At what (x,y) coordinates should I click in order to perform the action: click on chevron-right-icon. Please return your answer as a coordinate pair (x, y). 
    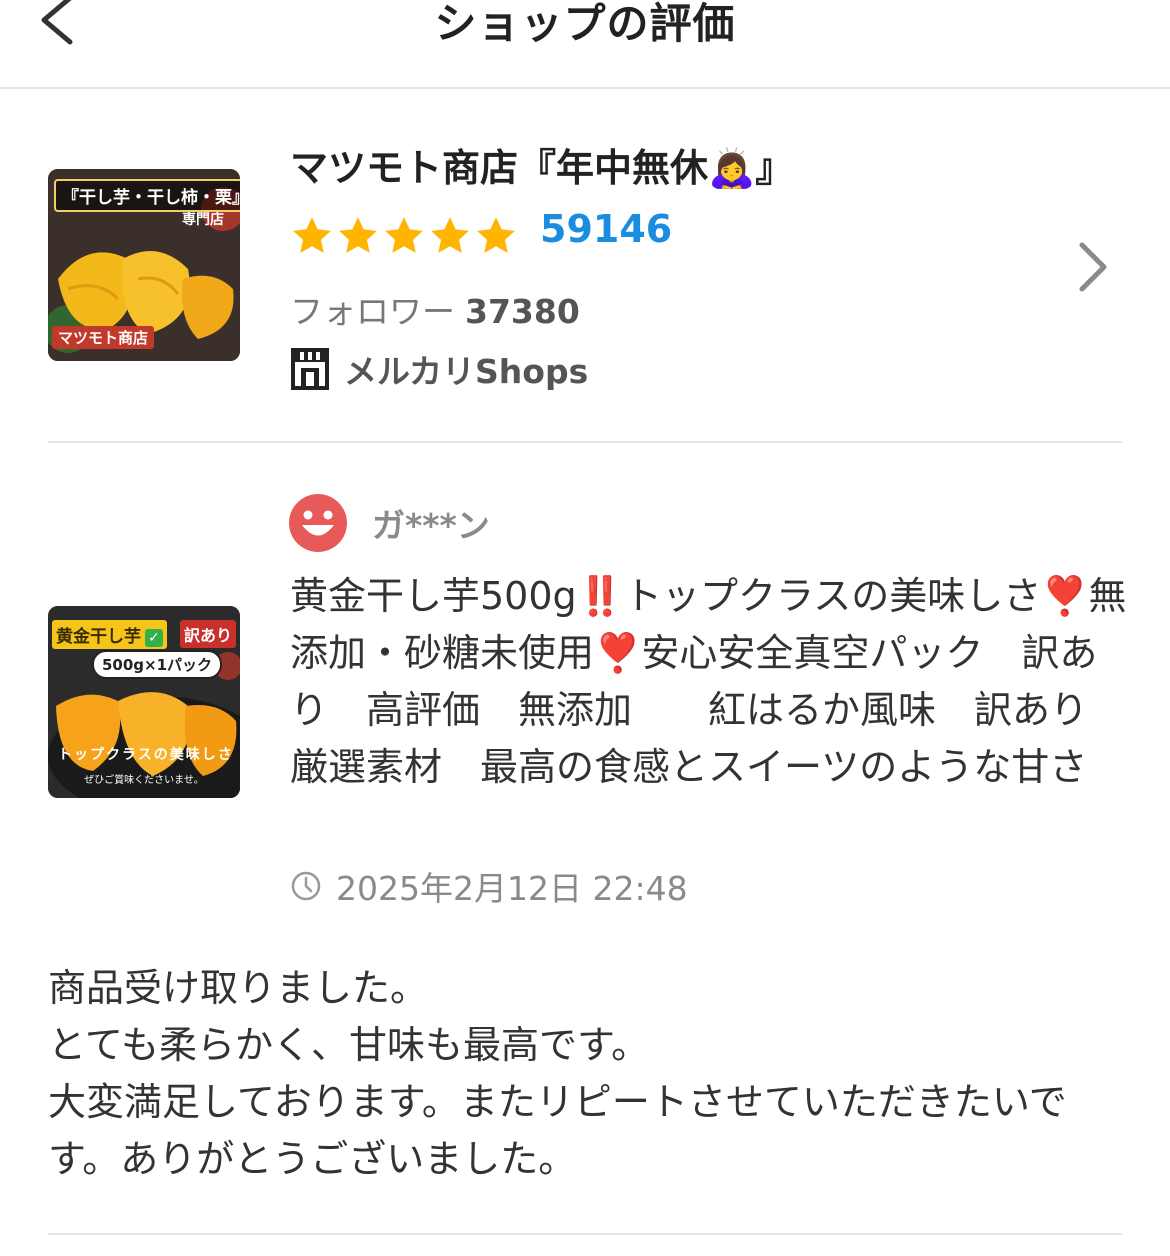
    Looking at the image, I should click on (1093, 267).